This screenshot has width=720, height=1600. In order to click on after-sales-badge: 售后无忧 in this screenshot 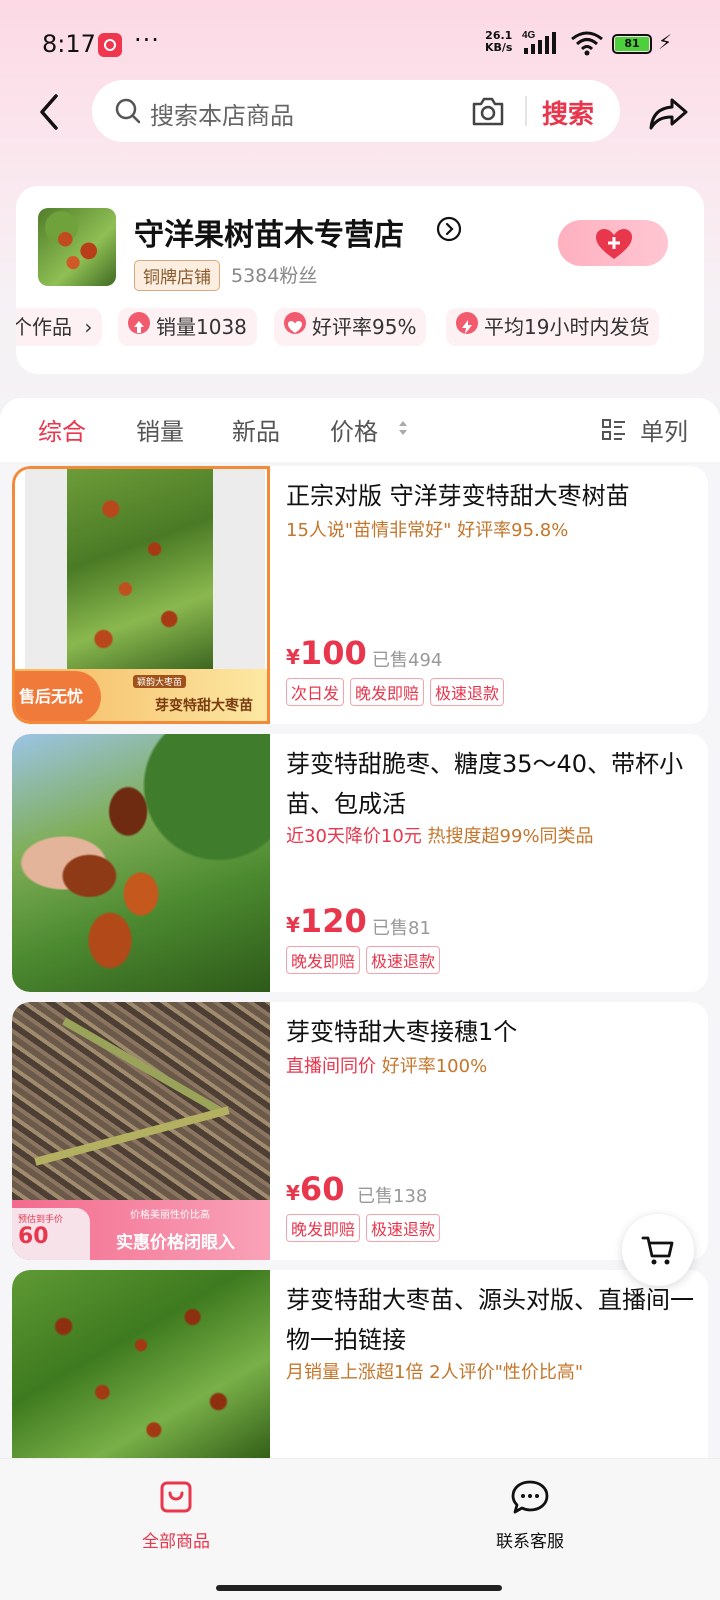, I will do `click(58, 696)`.